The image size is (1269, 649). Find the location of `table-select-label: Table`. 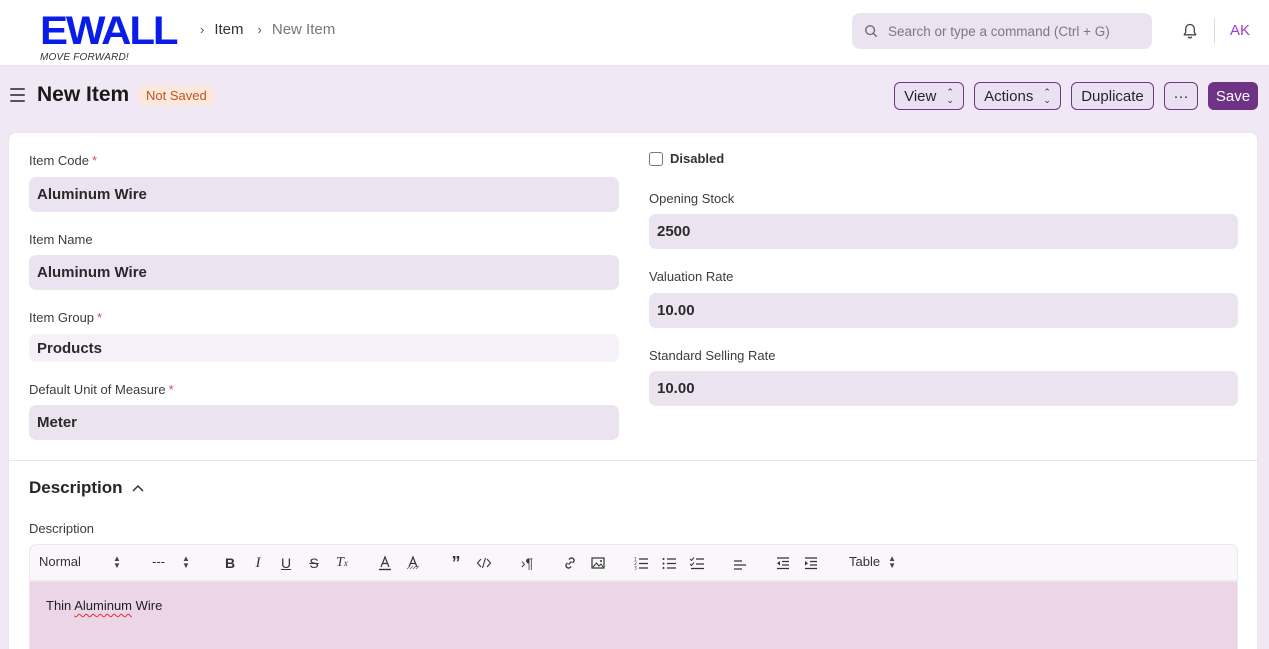

table-select-label: Table is located at coordinates (865, 561).